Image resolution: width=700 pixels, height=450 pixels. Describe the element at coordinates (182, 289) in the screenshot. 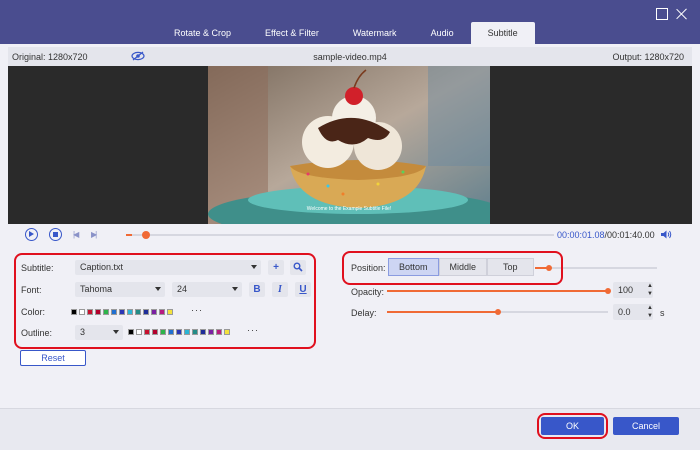

I see `font-size-value: 24` at that location.